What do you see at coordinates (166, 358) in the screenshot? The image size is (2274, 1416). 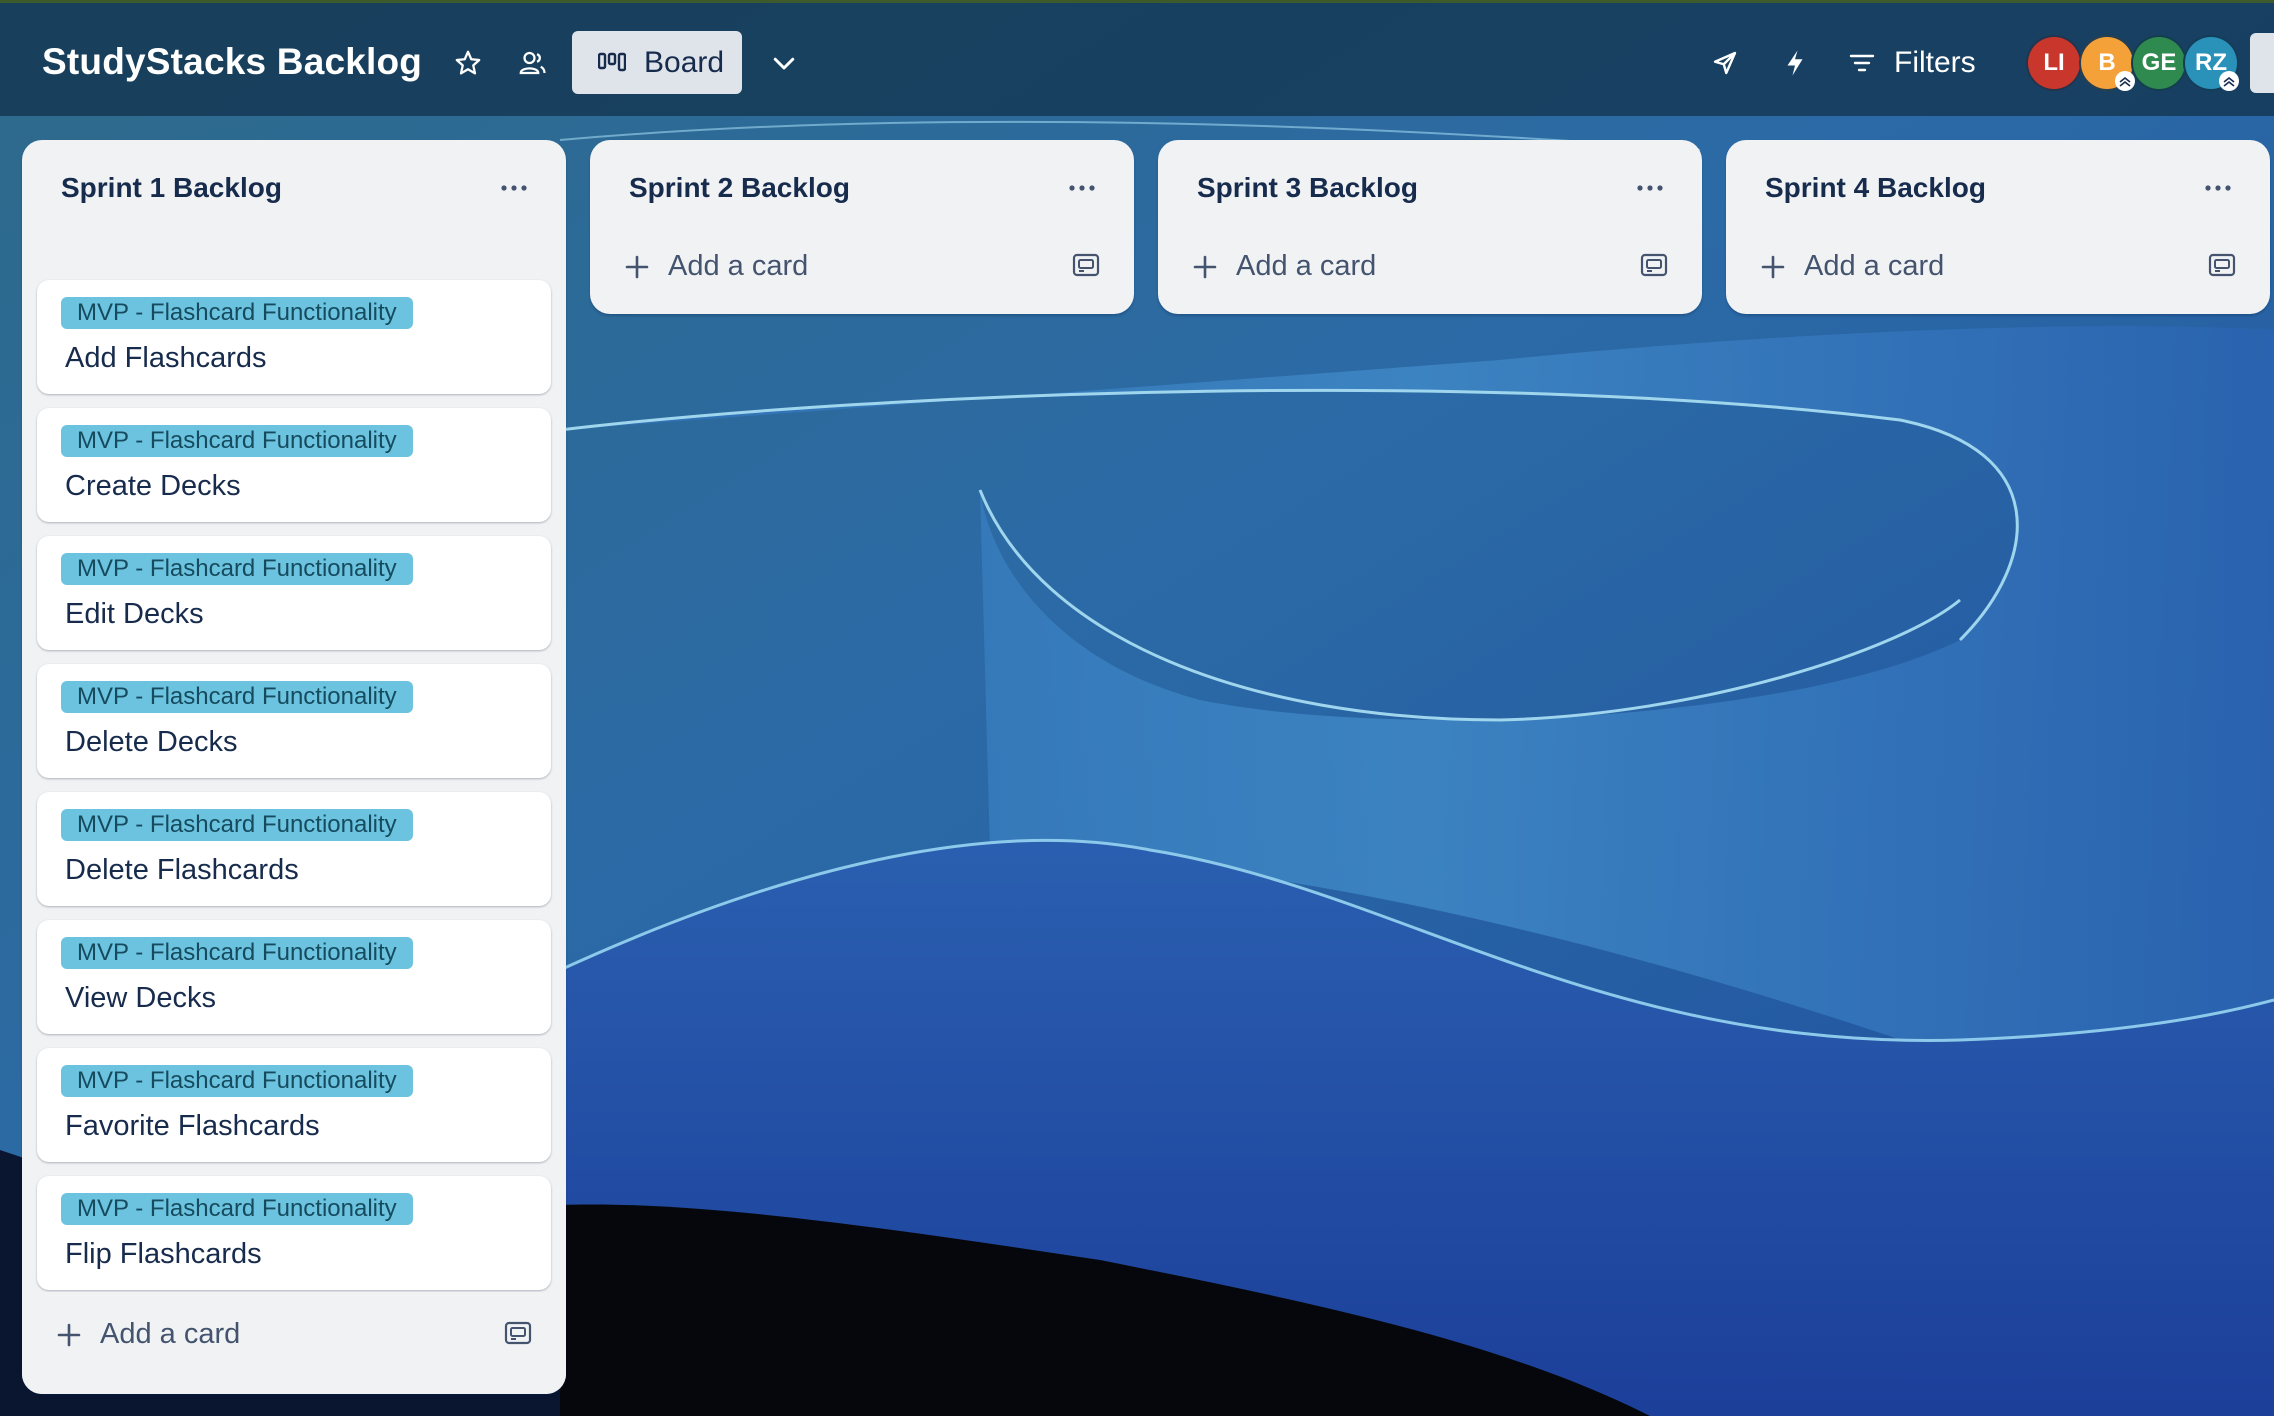 I see `card-title: Add Flashcards` at bounding box center [166, 358].